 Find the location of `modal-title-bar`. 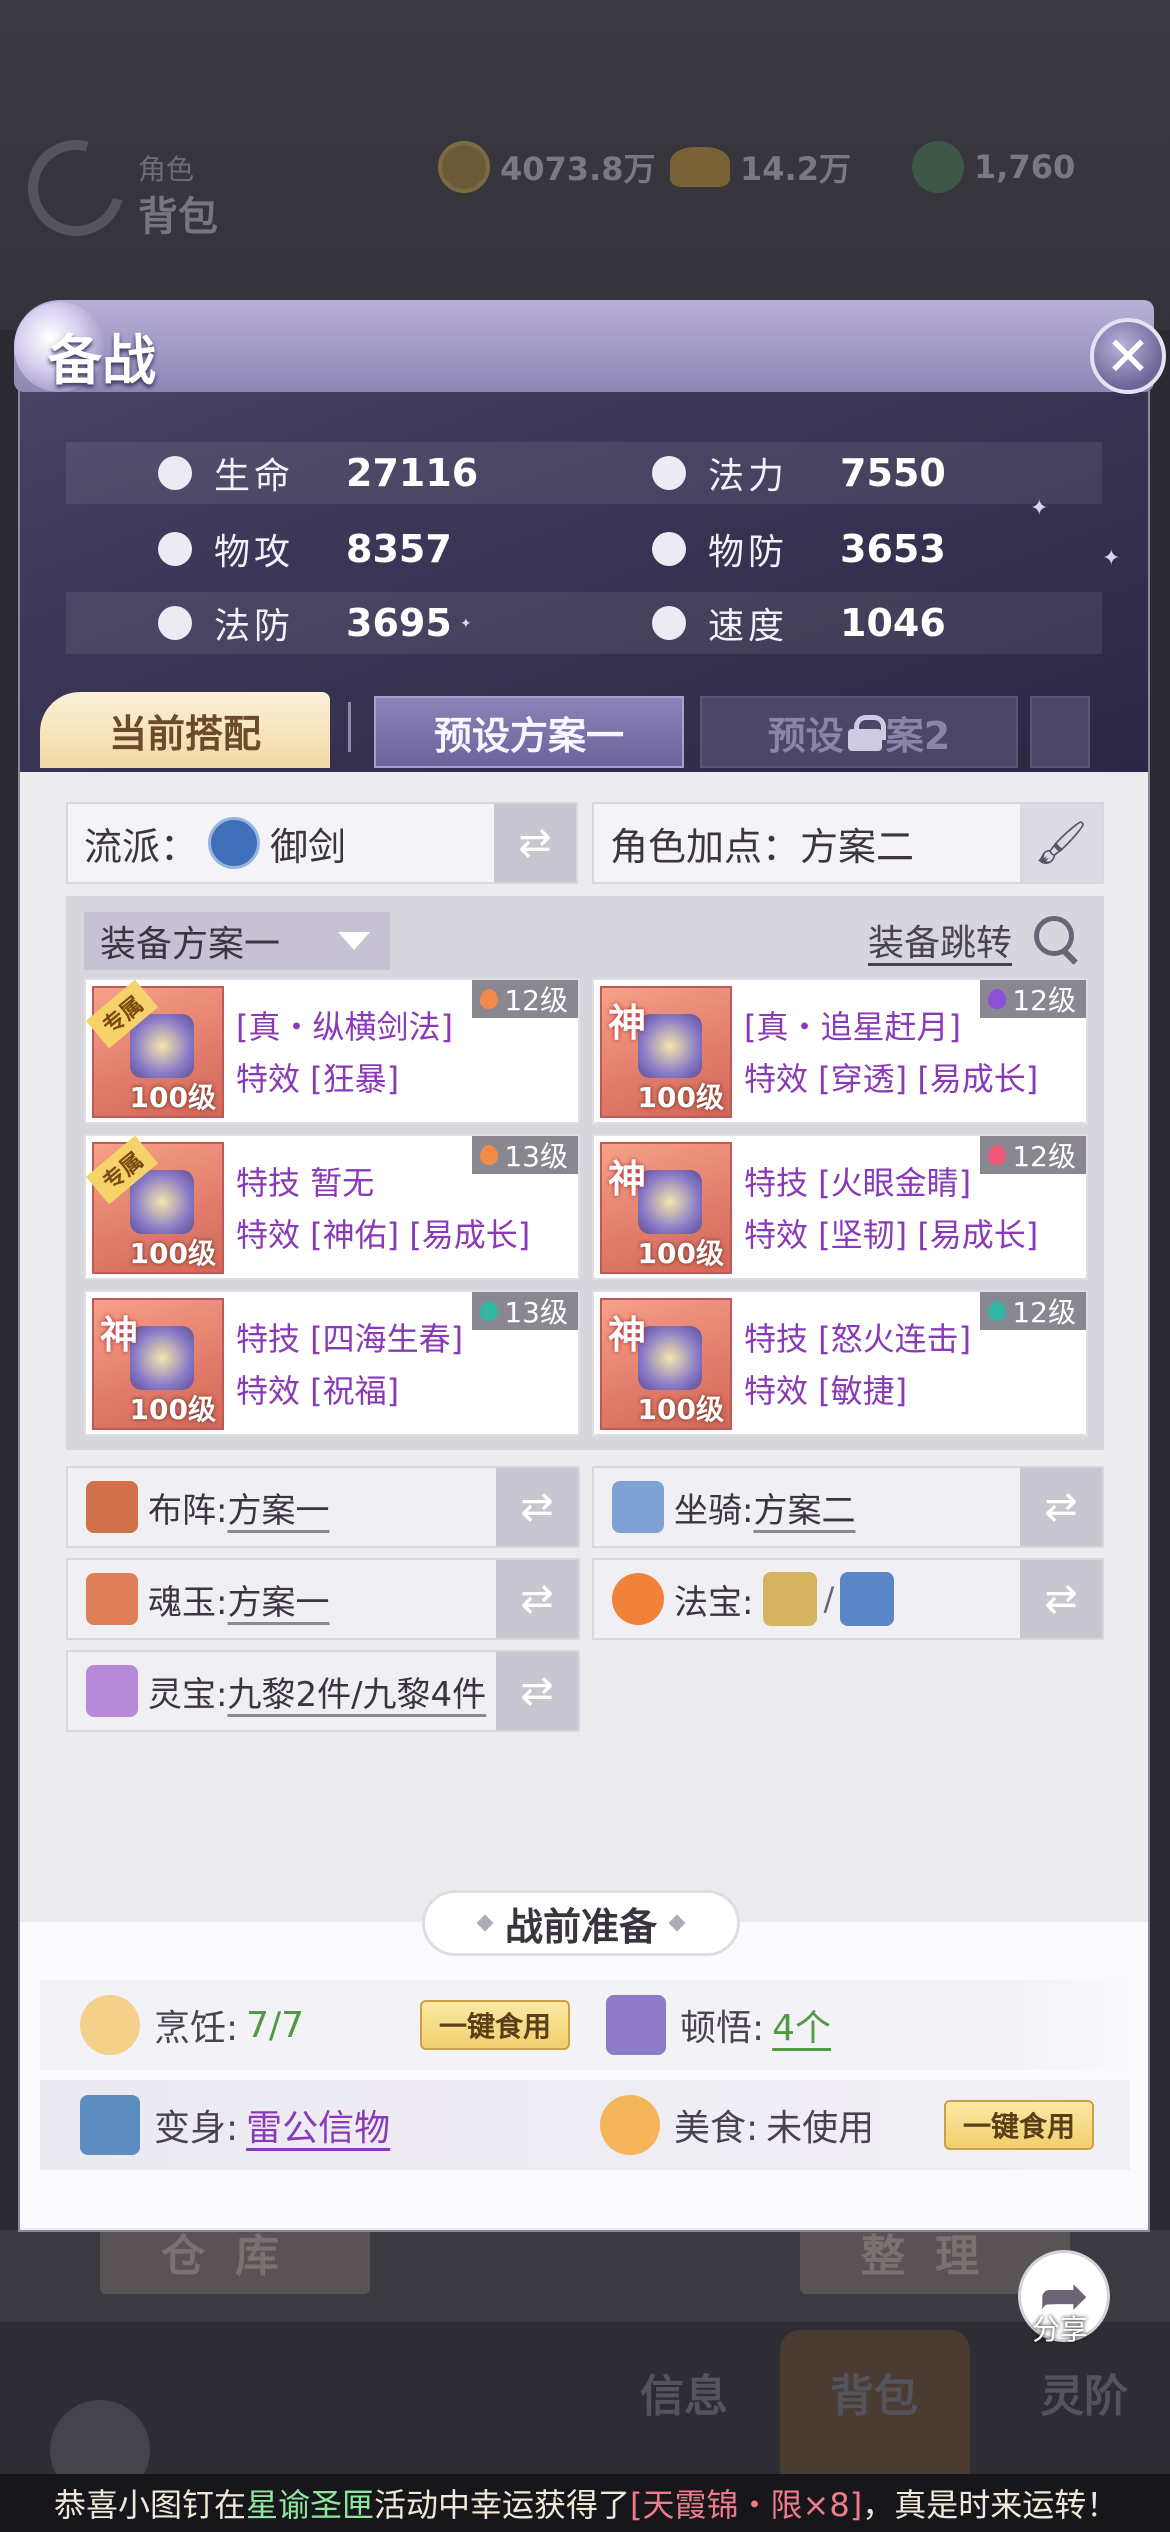

modal-title-bar is located at coordinates (584, 346).